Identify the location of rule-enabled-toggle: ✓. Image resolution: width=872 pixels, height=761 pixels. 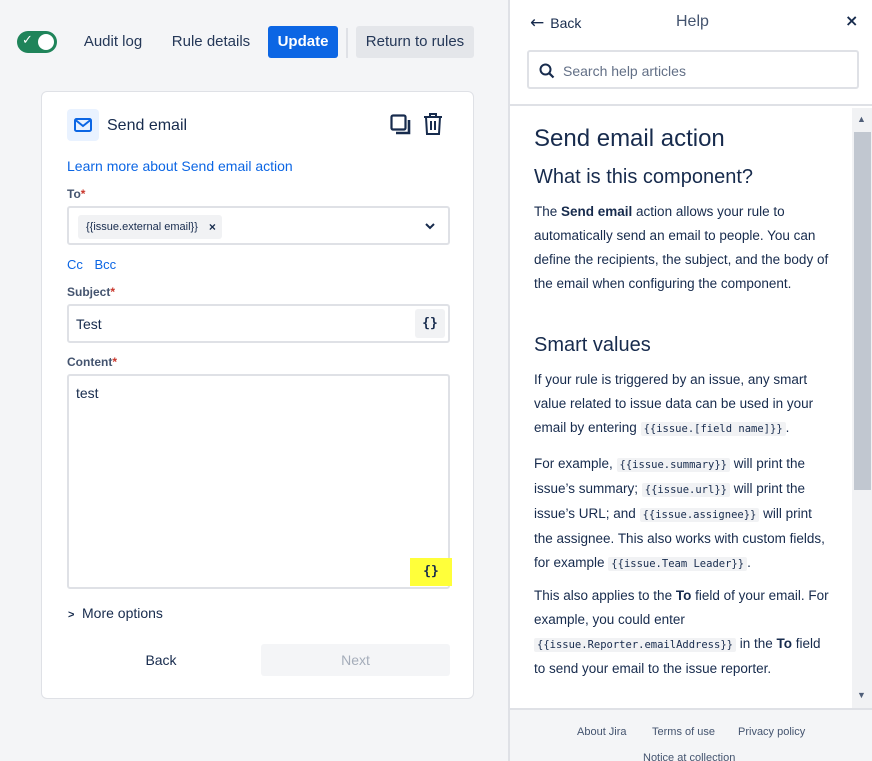
(37, 42).